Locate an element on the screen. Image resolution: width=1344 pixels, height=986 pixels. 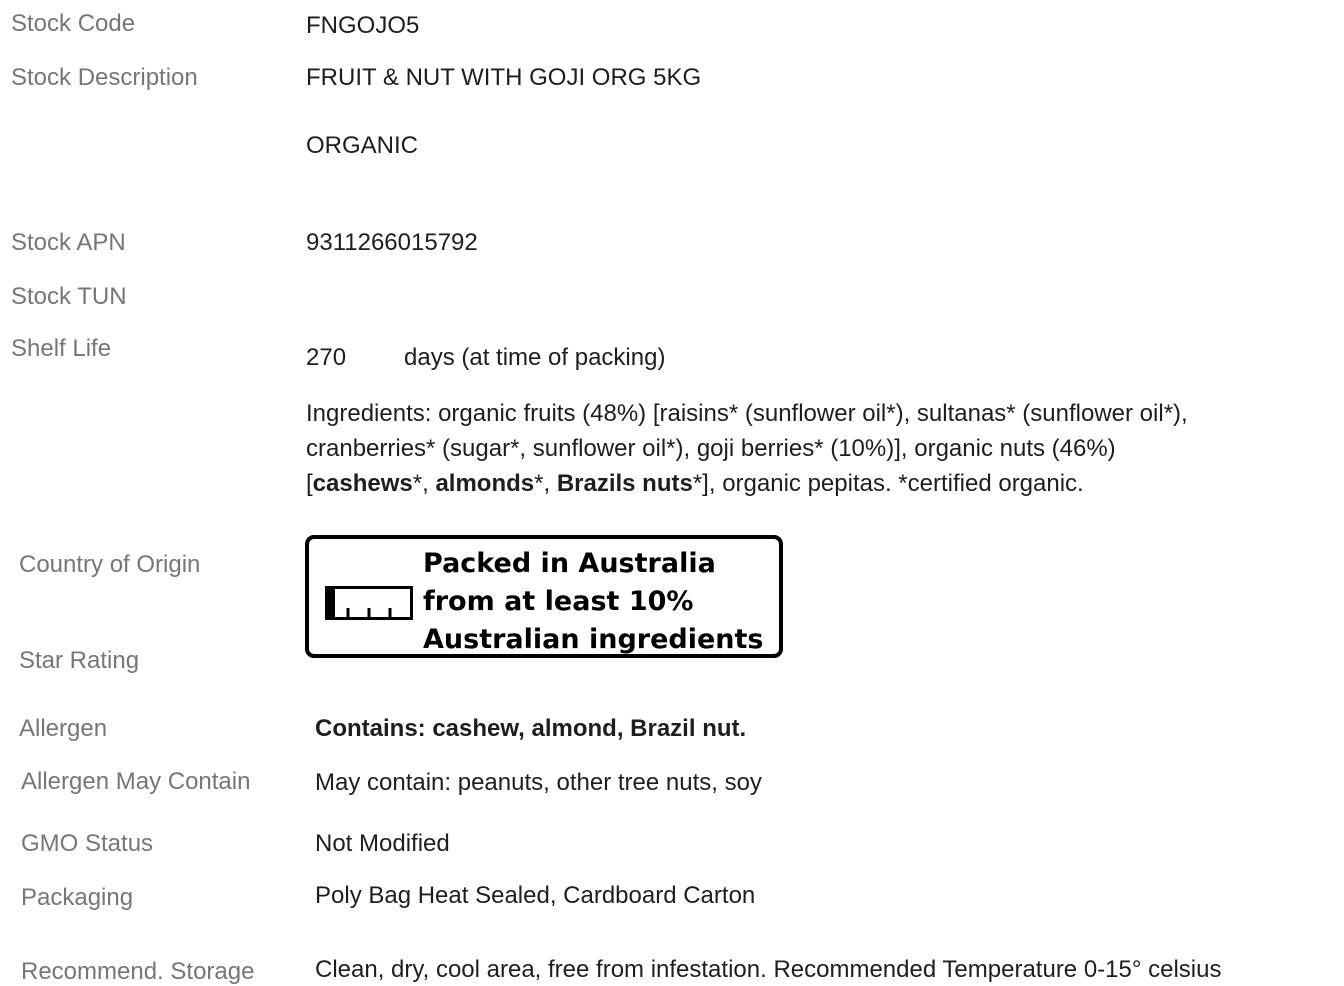
stock-description-label: Stock Description is located at coordinates (104, 77).